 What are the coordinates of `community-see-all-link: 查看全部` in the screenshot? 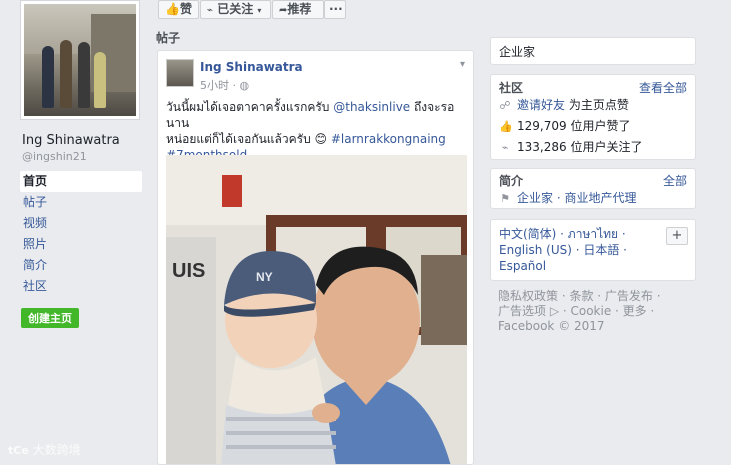 It's located at (663, 87).